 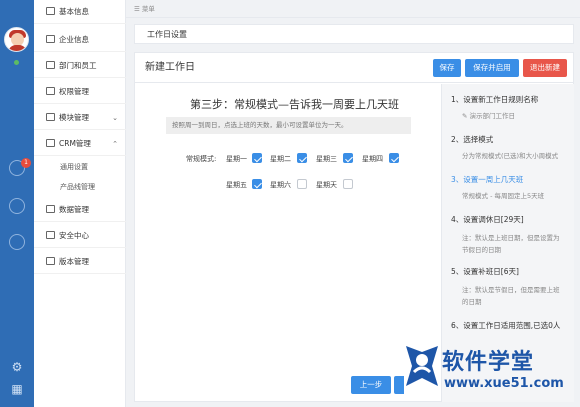 What do you see at coordinates (503, 196) in the screenshot?
I see `step-3-desc: 常规模式 - 每周固定上5天班` at bounding box center [503, 196].